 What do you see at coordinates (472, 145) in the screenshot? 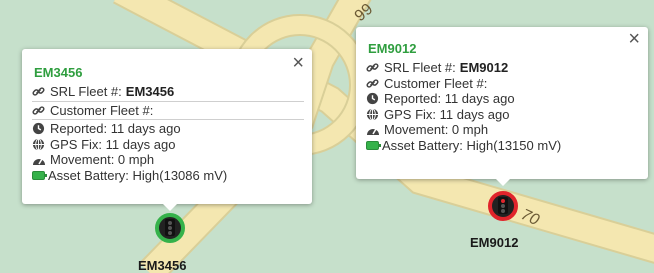
I see `battery-text: Asset Battery: High(13150 mV)` at bounding box center [472, 145].